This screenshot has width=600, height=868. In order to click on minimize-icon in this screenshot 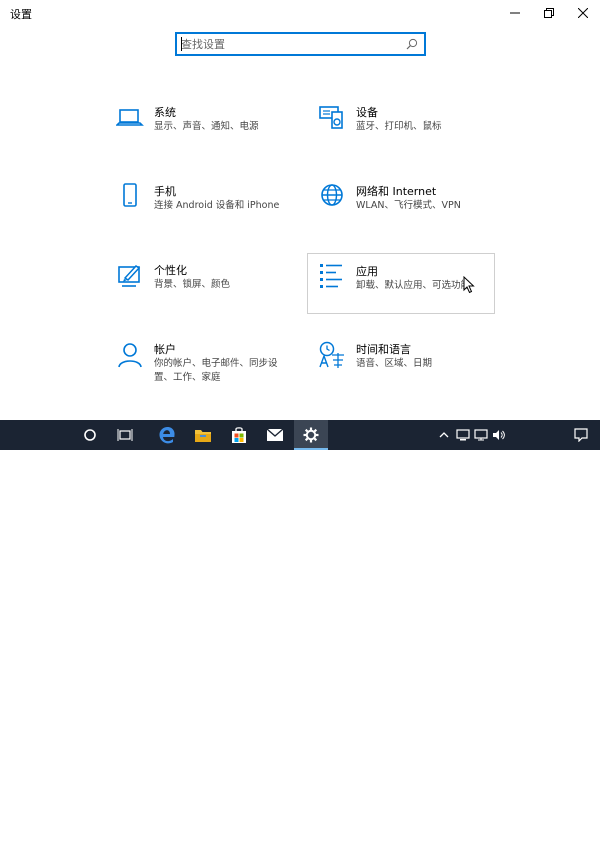, I will do `click(515, 13)`.